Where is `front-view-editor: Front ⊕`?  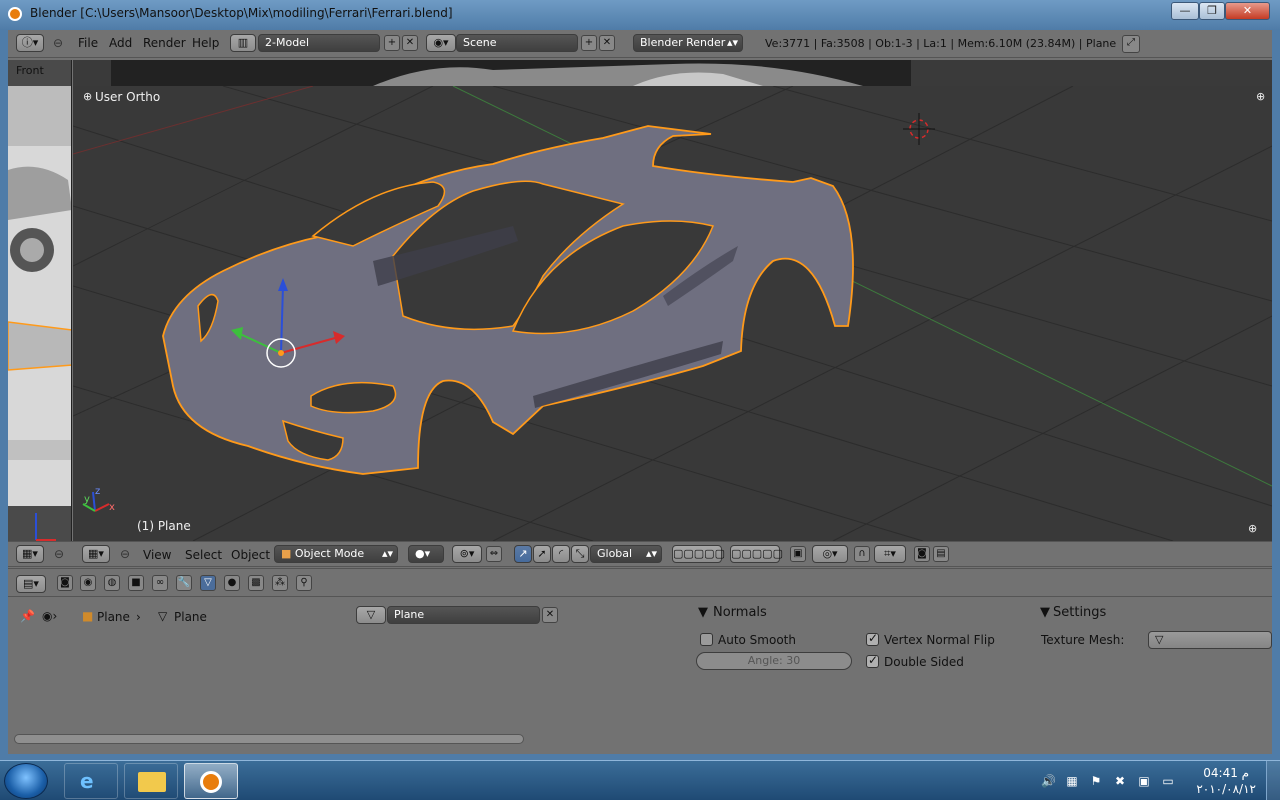
front-view-editor: Front ⊕ is located at coordinates (40, 300).